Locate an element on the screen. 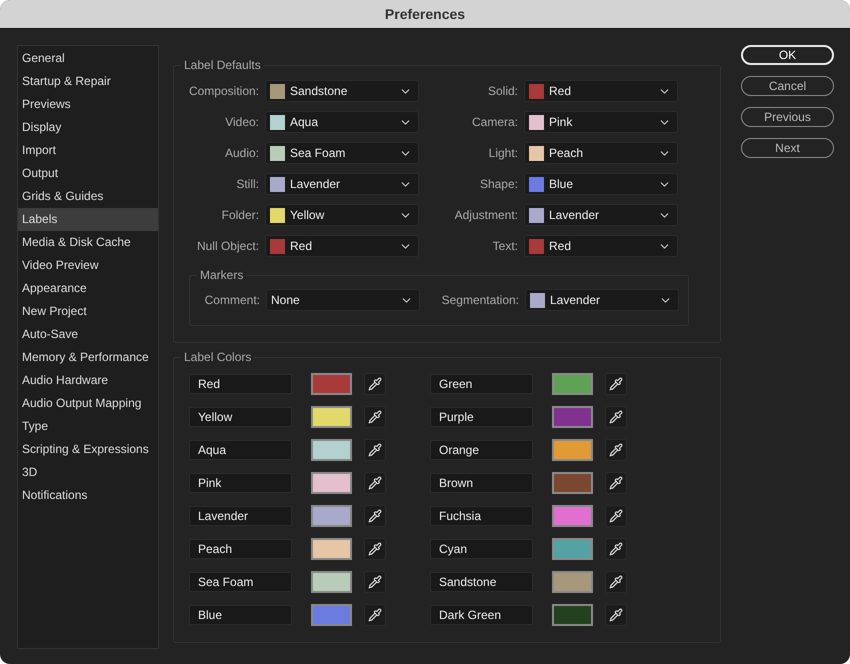 This screenshot has height=664, width=850. sidebar-item: Notifications is located at coordinates (88, 495).